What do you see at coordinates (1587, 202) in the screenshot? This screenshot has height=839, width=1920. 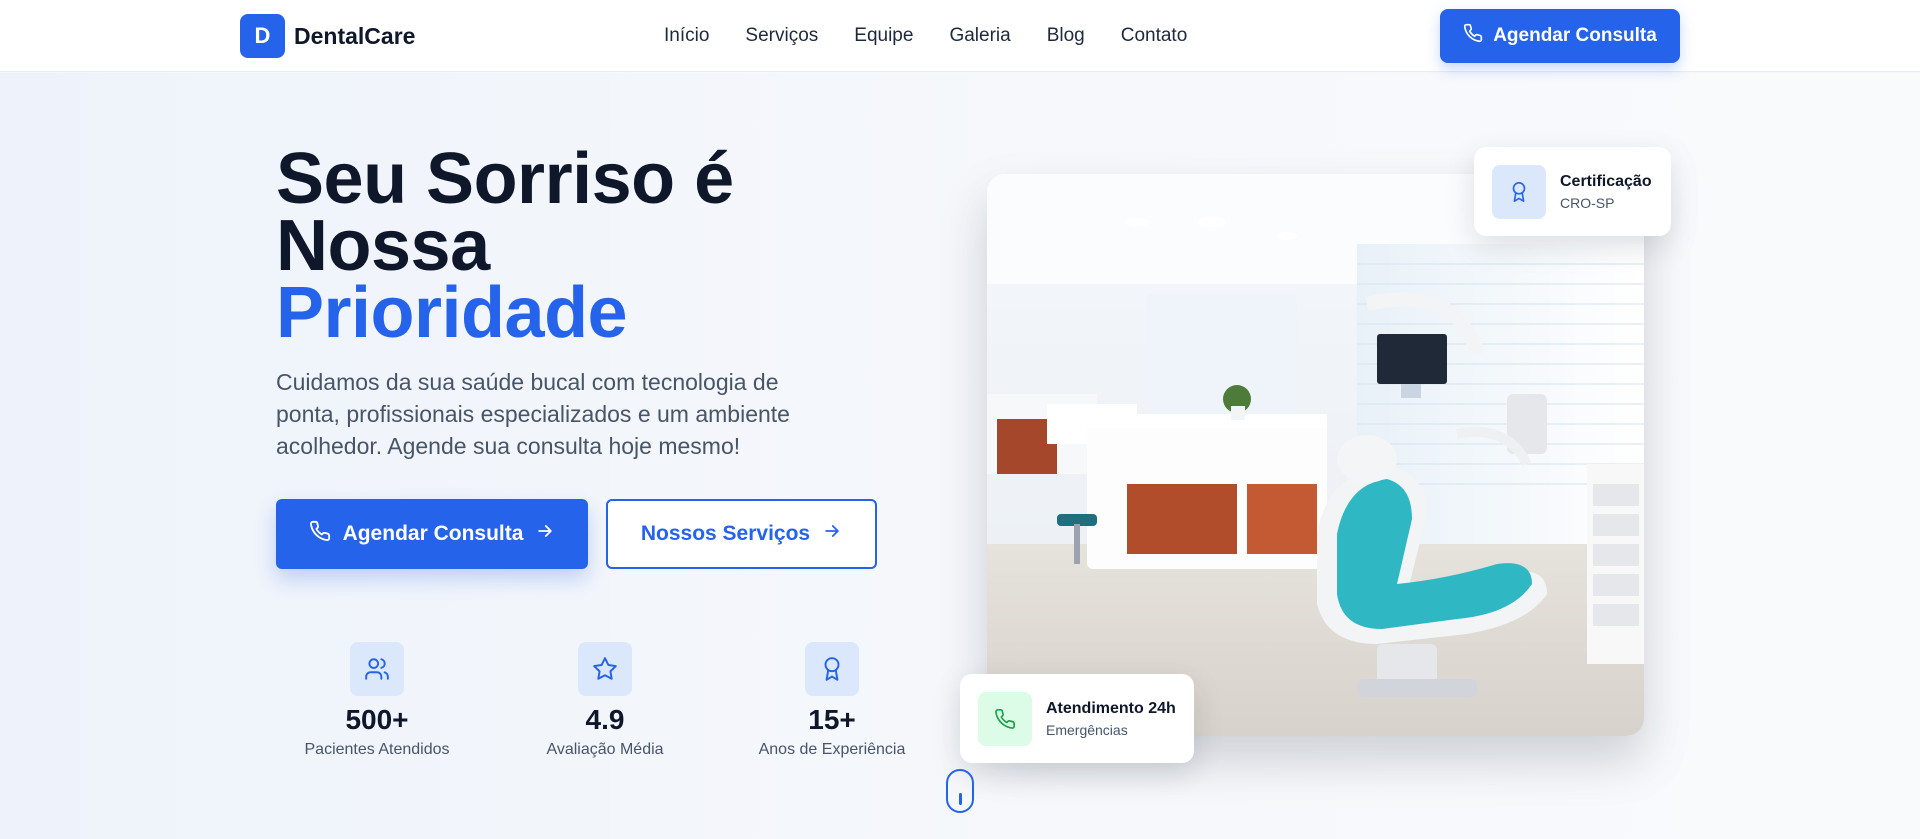 I see `certification-subtitle: CRO-SP` at bounding box center [1587, 202].